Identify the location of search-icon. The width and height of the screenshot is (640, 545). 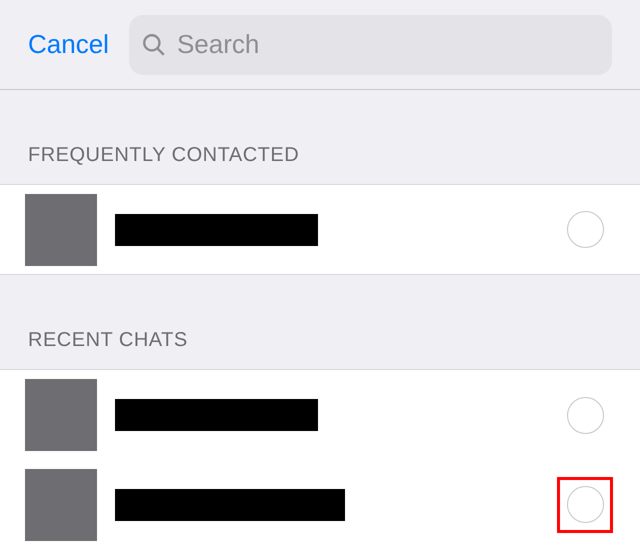
(153, 45).